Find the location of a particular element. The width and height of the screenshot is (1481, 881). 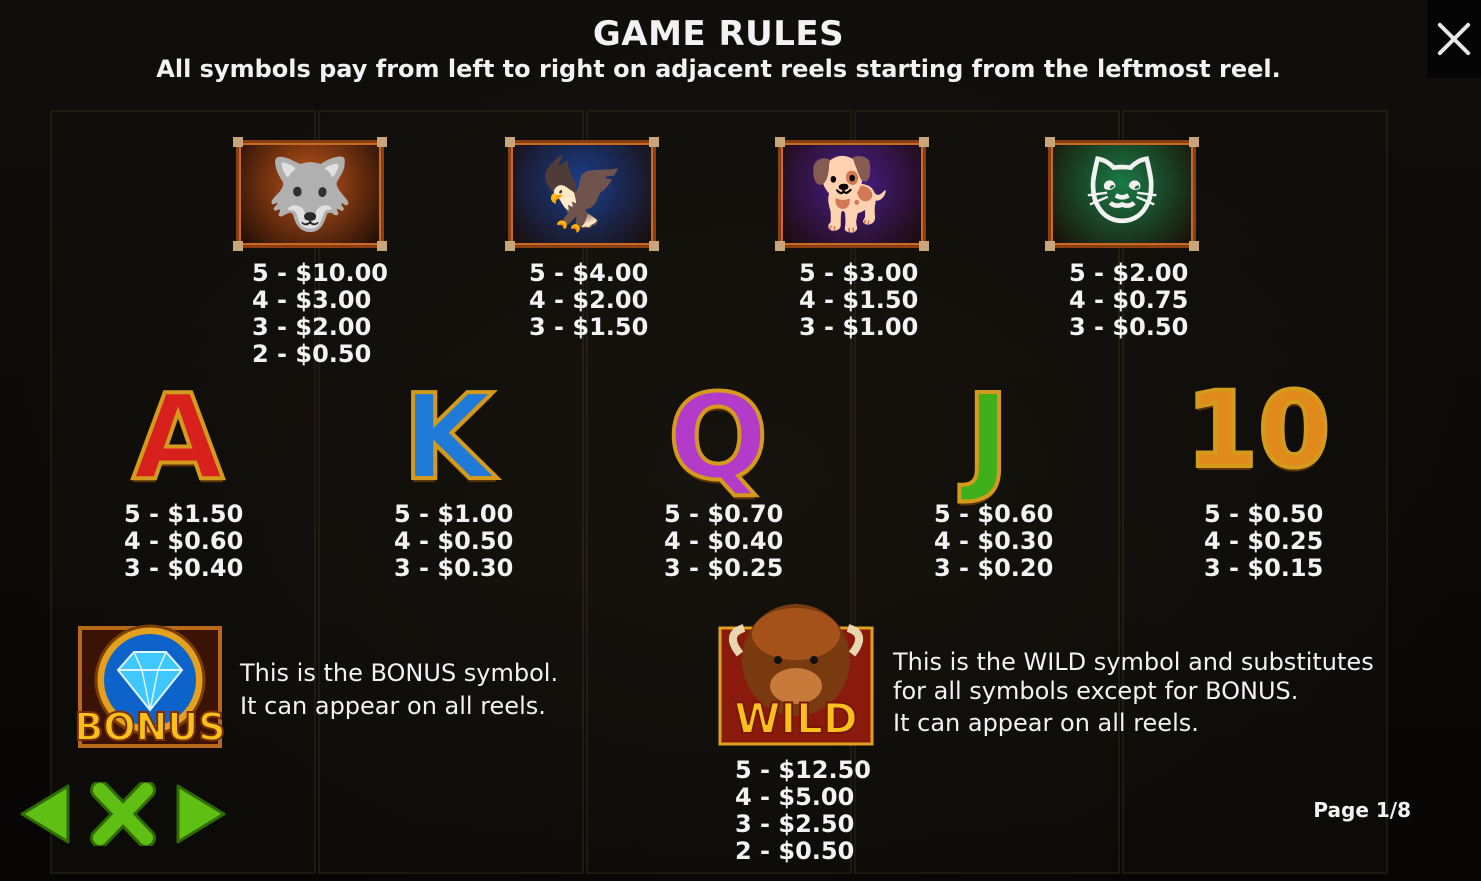

hyena-paytable: 5 - $3.00 4 - $1.50 3 - $1.00 is located at coordinates (858, 300).